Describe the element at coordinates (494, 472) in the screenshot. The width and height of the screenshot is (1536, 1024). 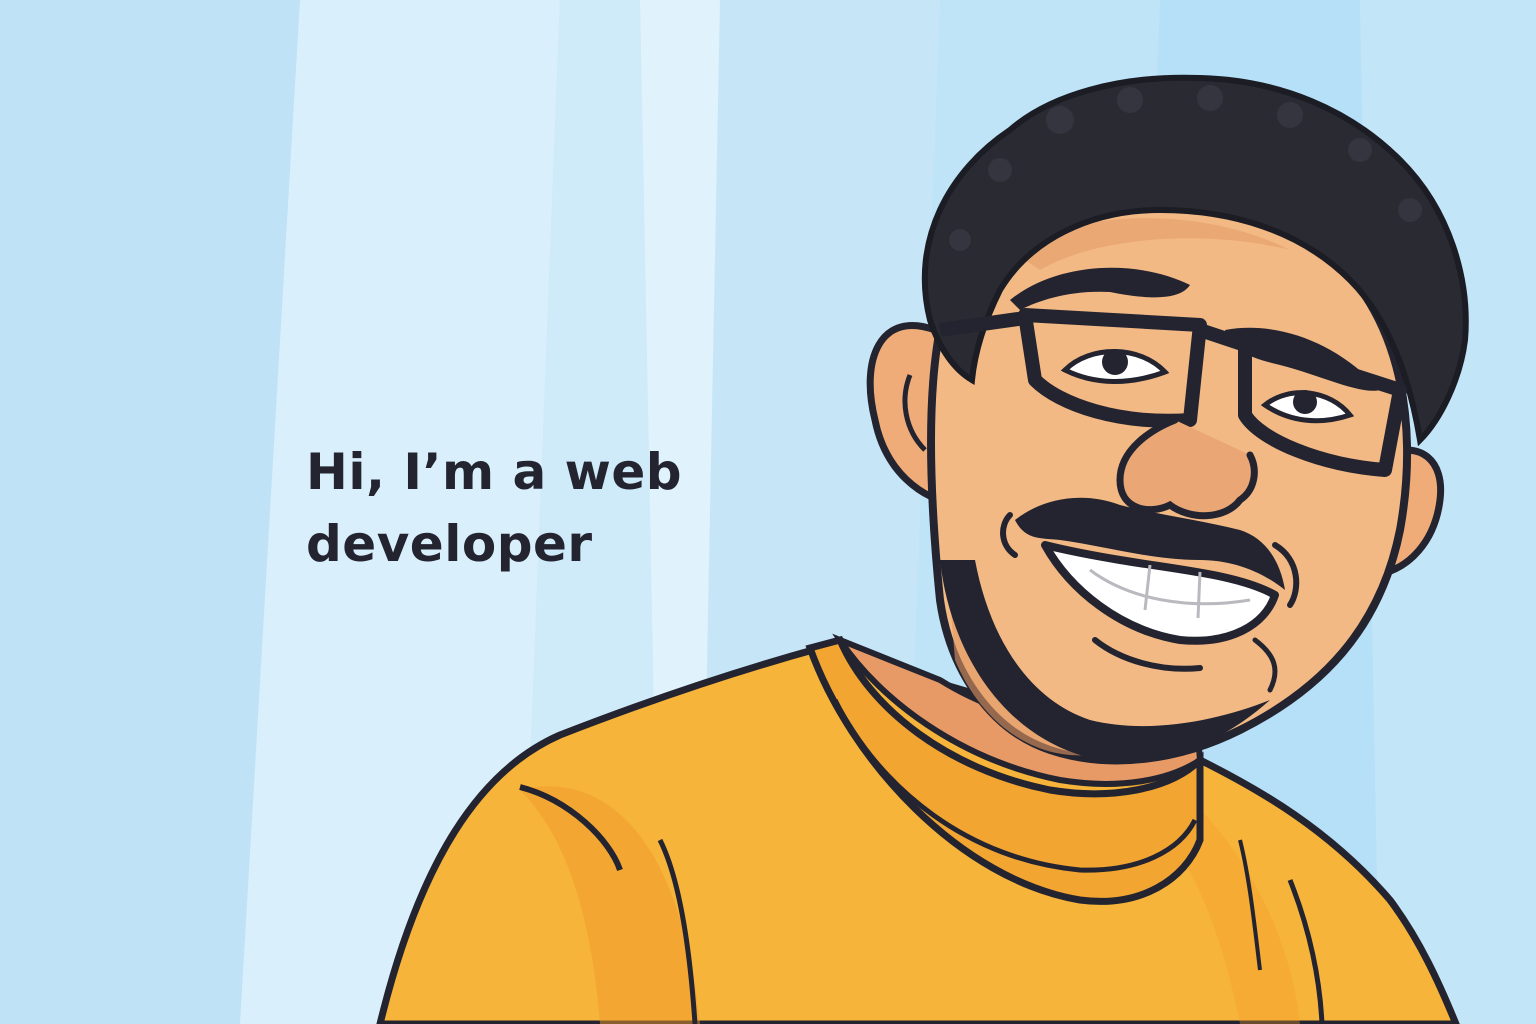
I see `headline-line-1: Hi, I’m a web` at that location.